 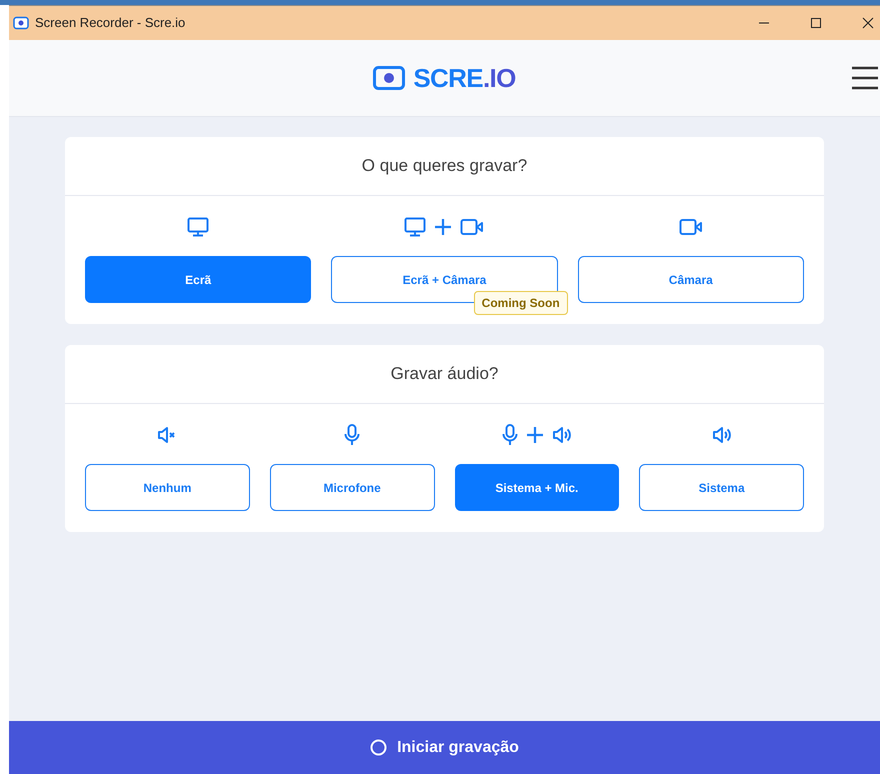 What do you see at coordinates (537, 487) in the screenshot?
I see `option-button: Sistema + Mic.` at bounding box center [537, 487].